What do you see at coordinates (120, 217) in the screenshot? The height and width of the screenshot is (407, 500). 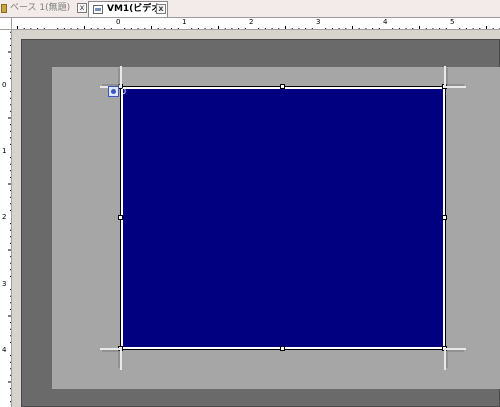 I see `resize-handle-left` at bounding box center [120, 217].